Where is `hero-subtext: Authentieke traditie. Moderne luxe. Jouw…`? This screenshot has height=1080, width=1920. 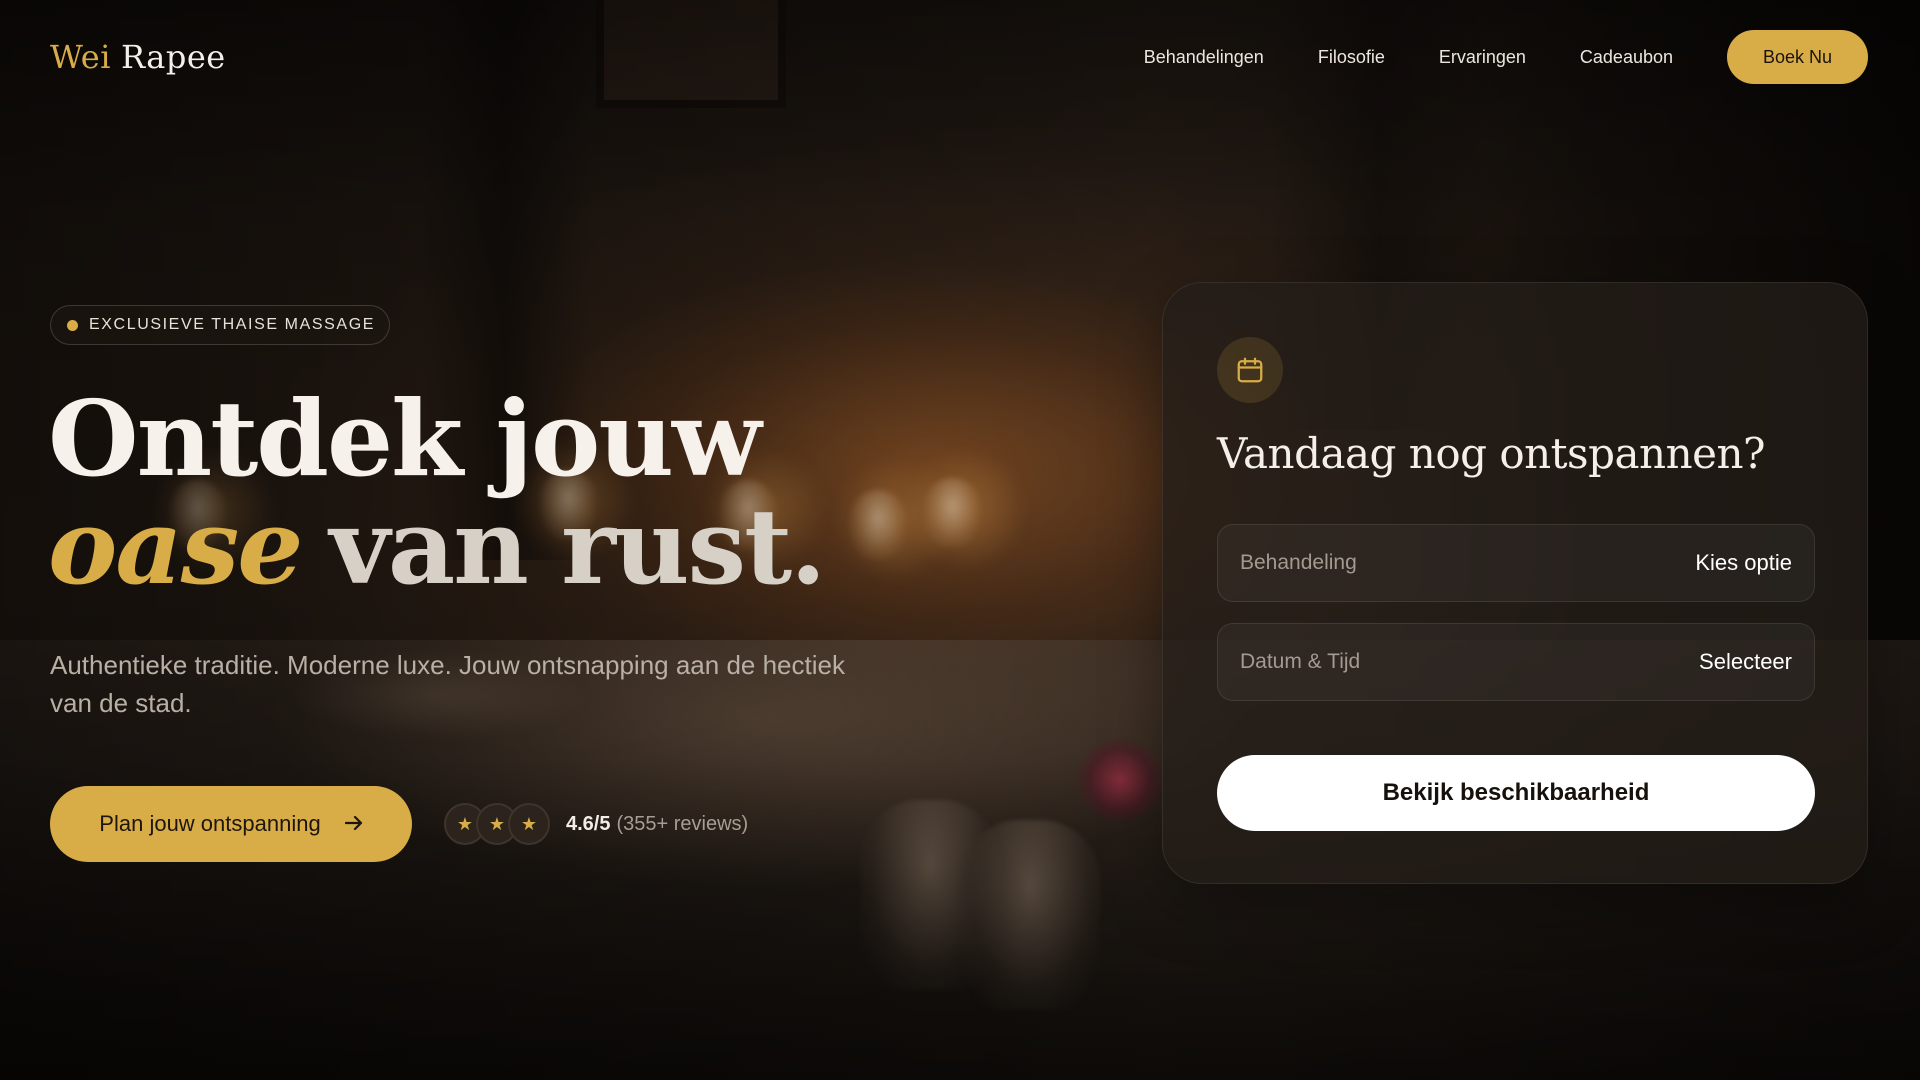 hero-subtext: Authentieke traditie. Moderne luxe. Jouw… is located at coordinates (447, 684).